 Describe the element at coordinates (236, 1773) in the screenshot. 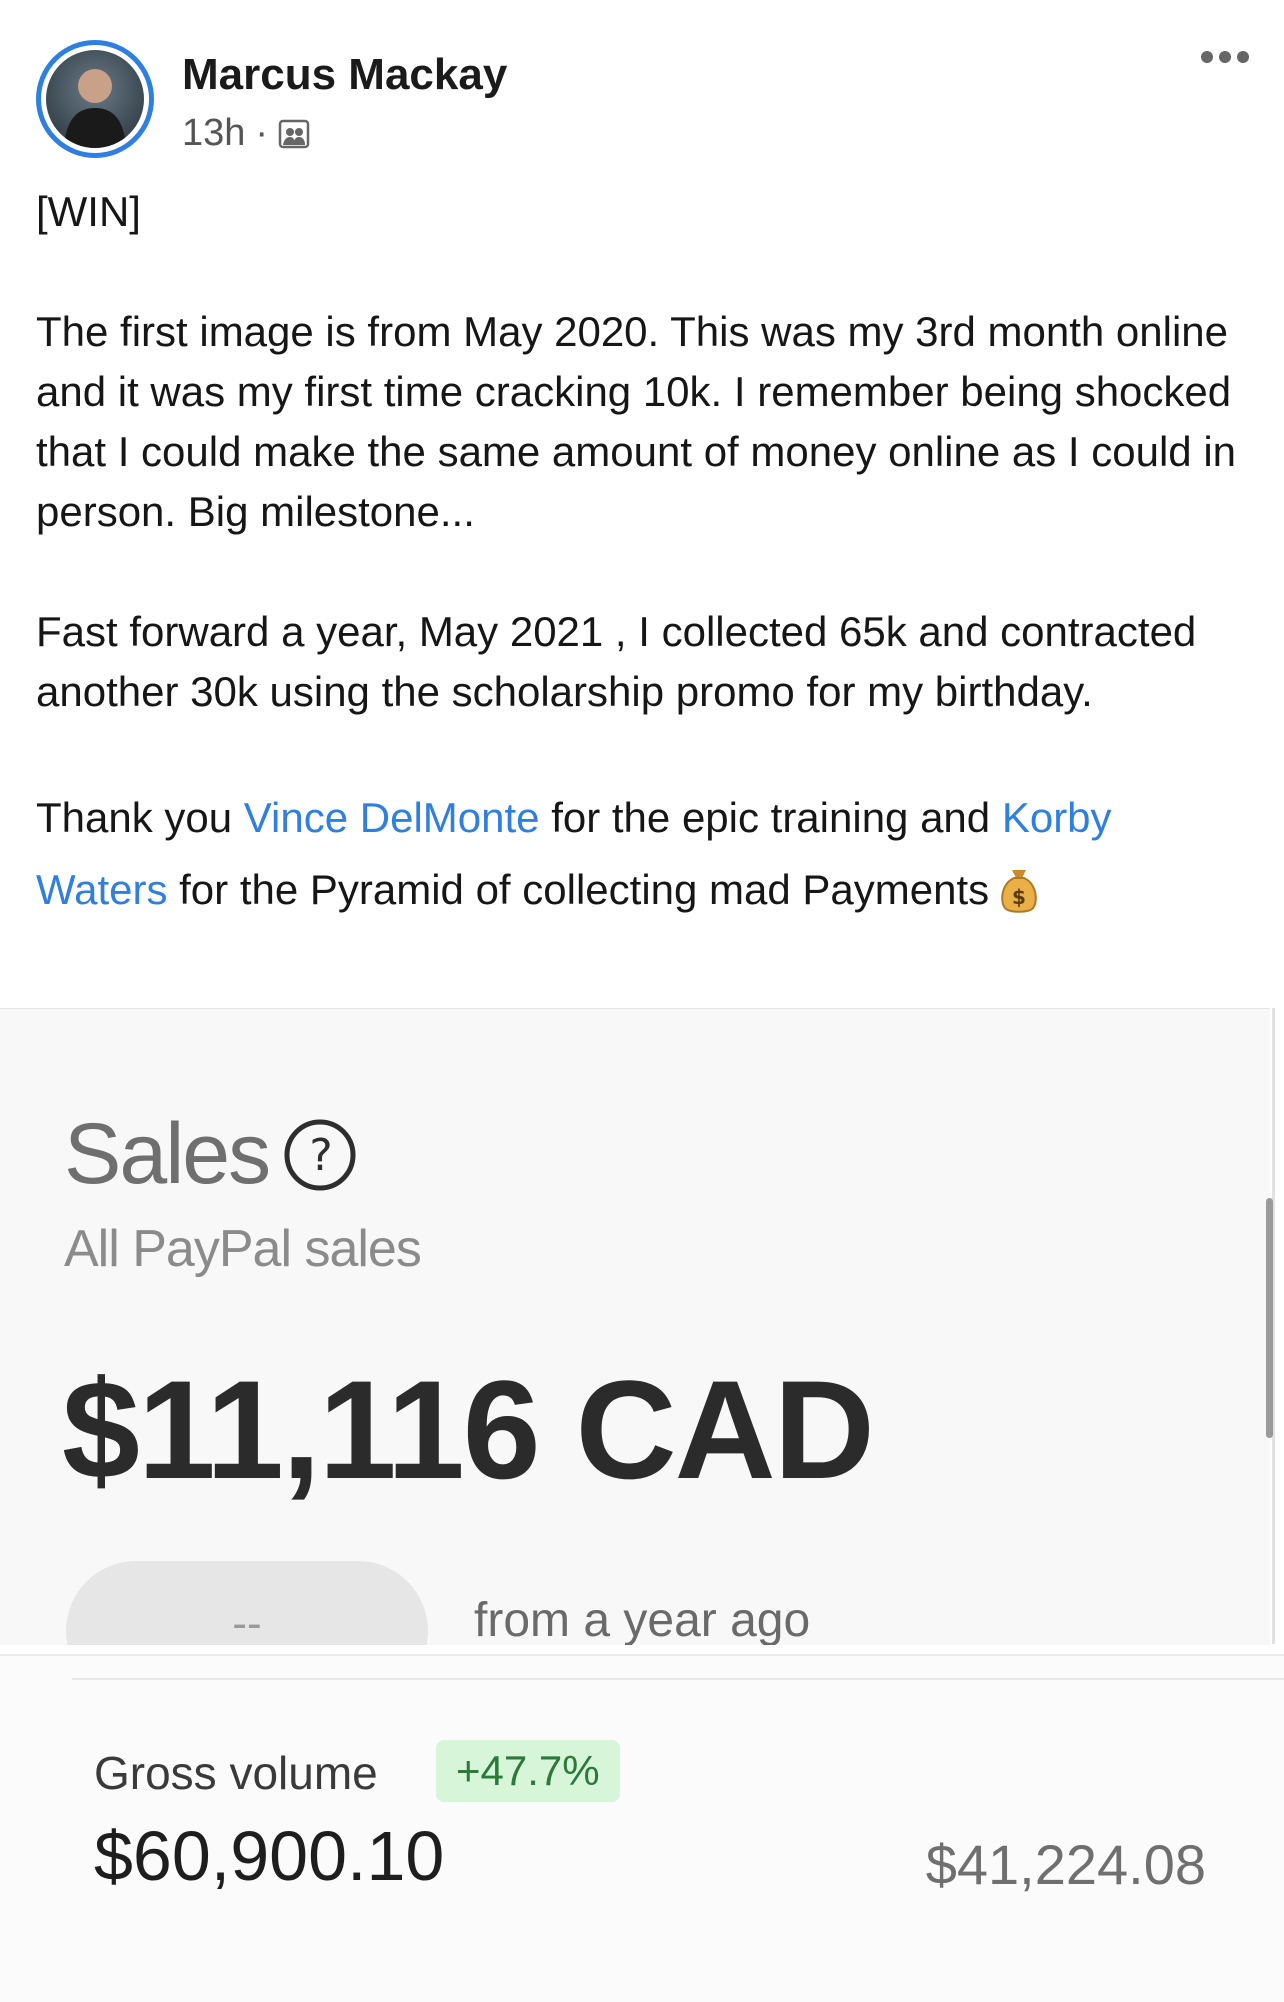

I see `gross-volume-label: Gross volume` at that location.